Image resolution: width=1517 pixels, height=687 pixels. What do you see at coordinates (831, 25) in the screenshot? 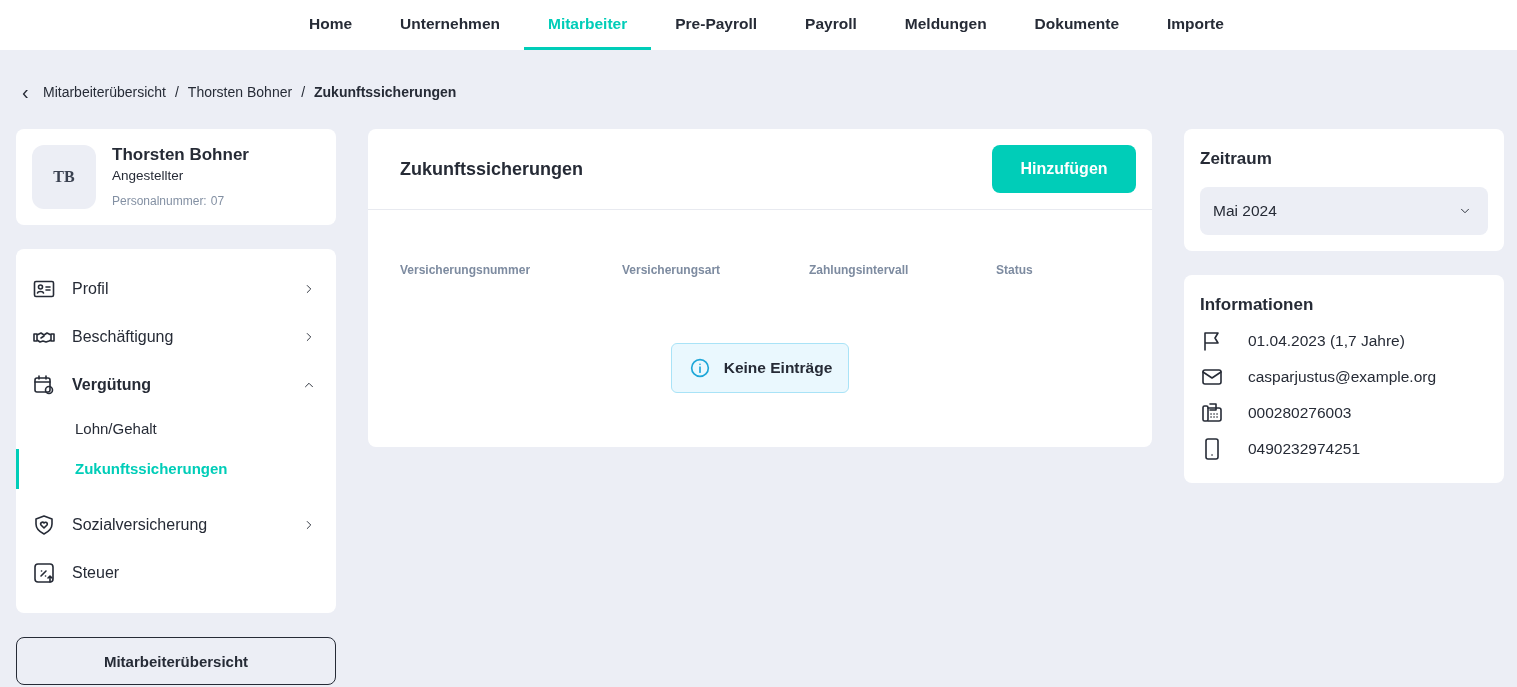
I see `nav-tab: Payroll` at bounding box center [831, 25].